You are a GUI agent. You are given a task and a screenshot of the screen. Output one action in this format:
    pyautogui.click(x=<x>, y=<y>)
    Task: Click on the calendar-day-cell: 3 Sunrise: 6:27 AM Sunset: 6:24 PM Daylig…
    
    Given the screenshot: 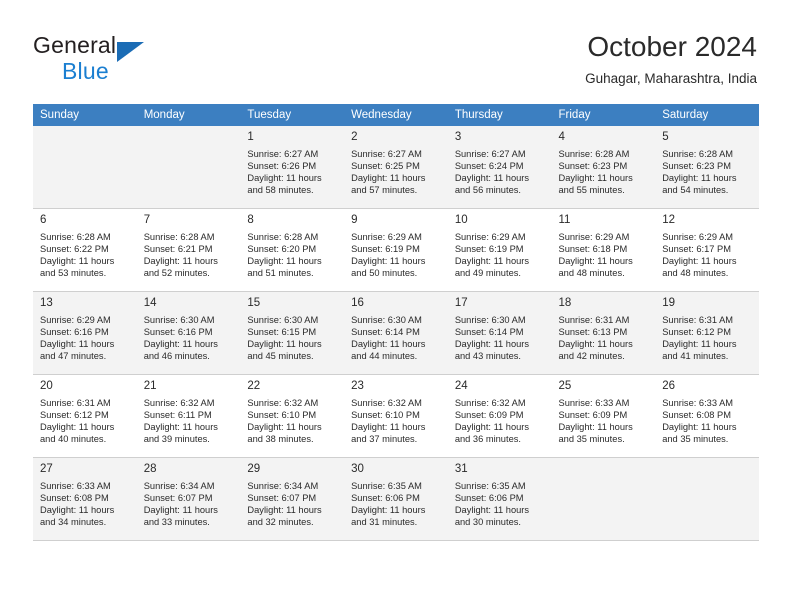 What is the action you would take?
    pyautogui.click(x=499, y=167)
    